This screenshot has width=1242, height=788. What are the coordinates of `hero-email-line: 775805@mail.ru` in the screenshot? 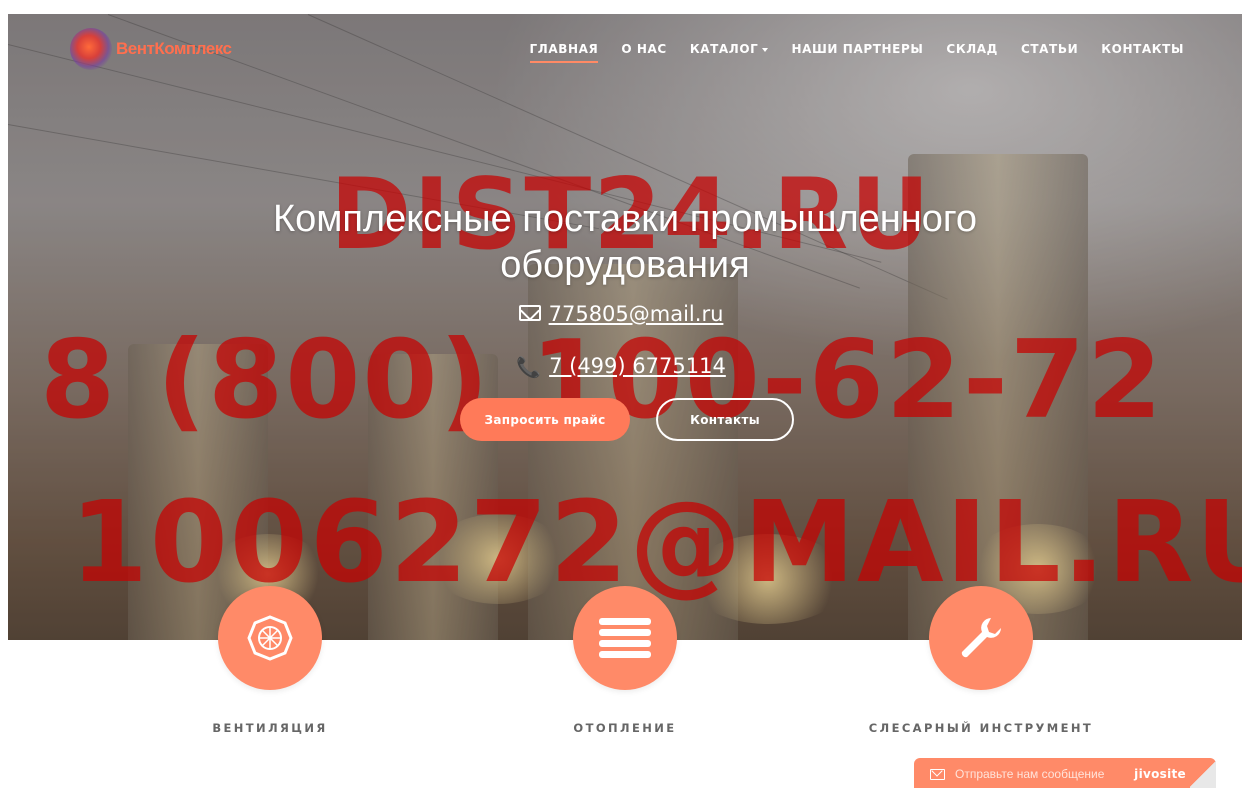 It's located at (621, 314).